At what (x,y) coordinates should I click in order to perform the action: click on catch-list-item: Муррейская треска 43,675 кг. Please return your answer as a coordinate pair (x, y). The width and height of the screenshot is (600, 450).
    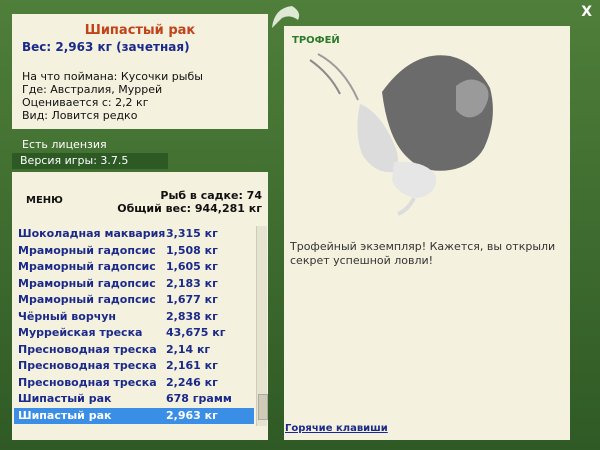
    Looking at the image, I should click on (134, 333).